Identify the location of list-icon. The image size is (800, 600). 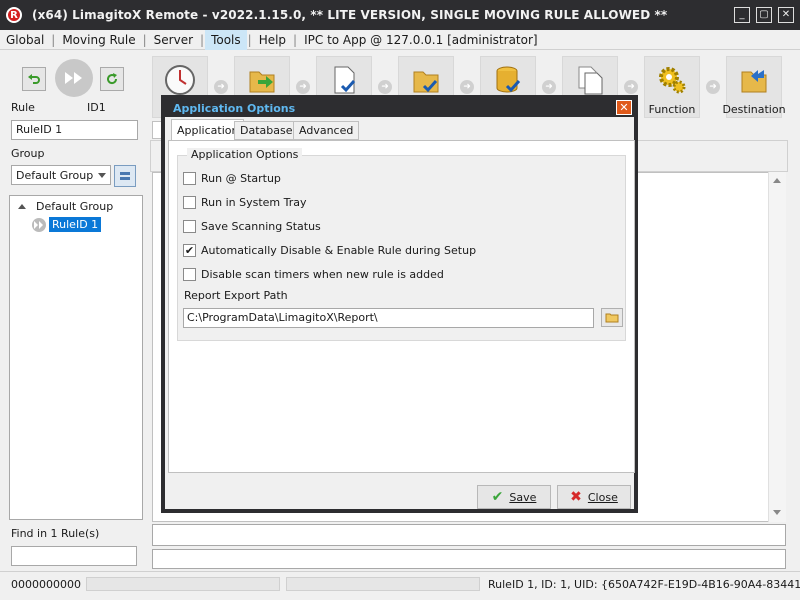
(125, 176).